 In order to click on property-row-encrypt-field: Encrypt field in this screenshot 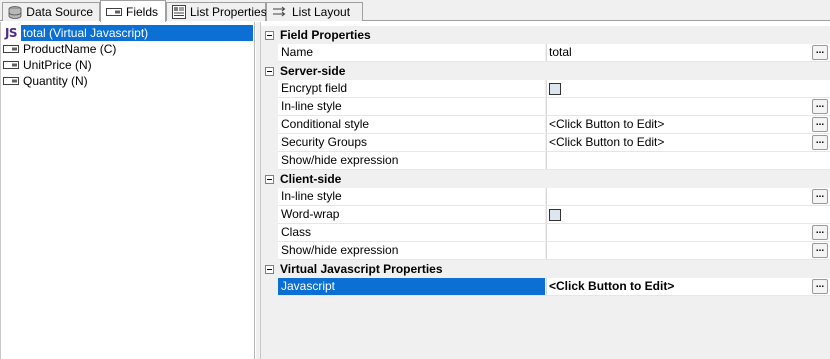, I will do `click(545, 89)`.